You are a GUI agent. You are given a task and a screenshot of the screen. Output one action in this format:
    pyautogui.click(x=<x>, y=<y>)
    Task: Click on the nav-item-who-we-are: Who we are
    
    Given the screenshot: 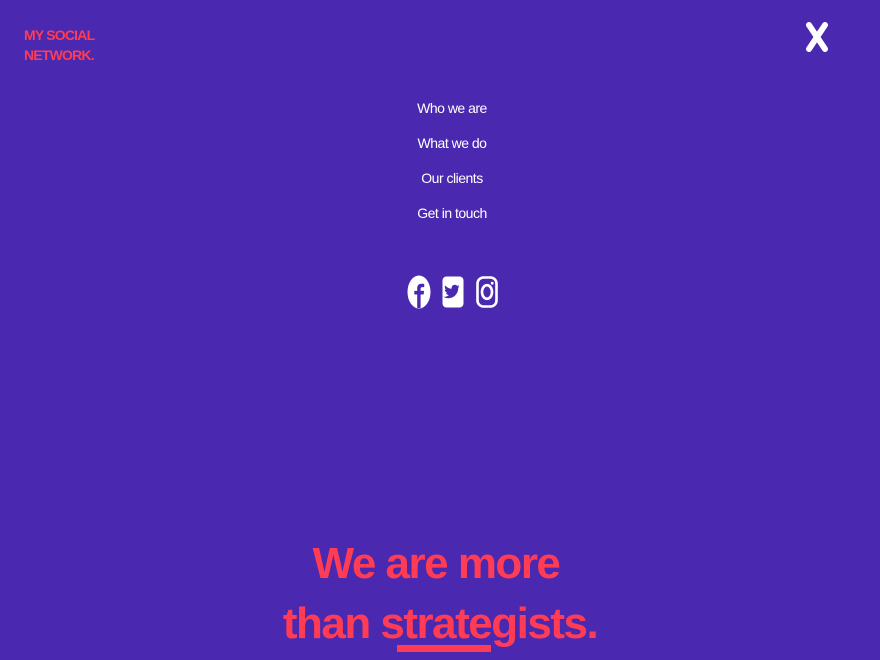 What is the action you would take?
    pyautogui.click(x=440, y=111)
    